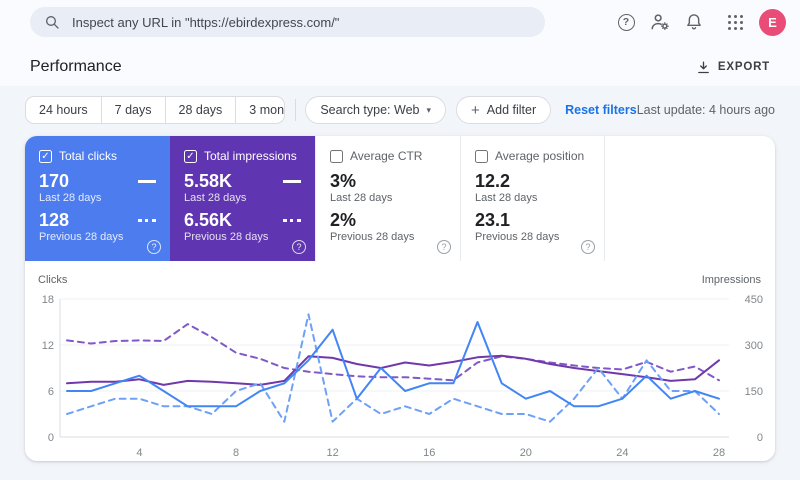  Describe the element at coordinates (295, 110) in the screenshot. I see `filter-divider` at that location.